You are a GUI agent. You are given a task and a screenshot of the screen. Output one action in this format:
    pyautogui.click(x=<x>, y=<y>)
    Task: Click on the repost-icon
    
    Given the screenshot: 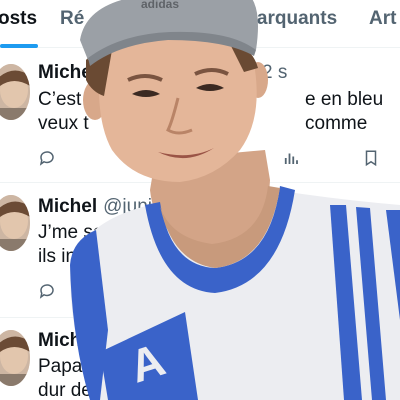 What is the action you would take?
    pyautogui.click(x=127, y=158)
    